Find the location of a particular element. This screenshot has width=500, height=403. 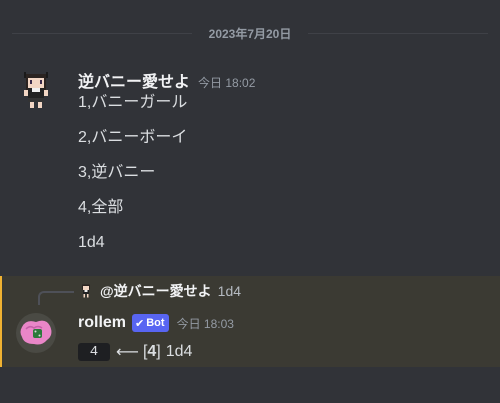

message-line: 2,バニーボーイ is located at coordinates (133, 137).